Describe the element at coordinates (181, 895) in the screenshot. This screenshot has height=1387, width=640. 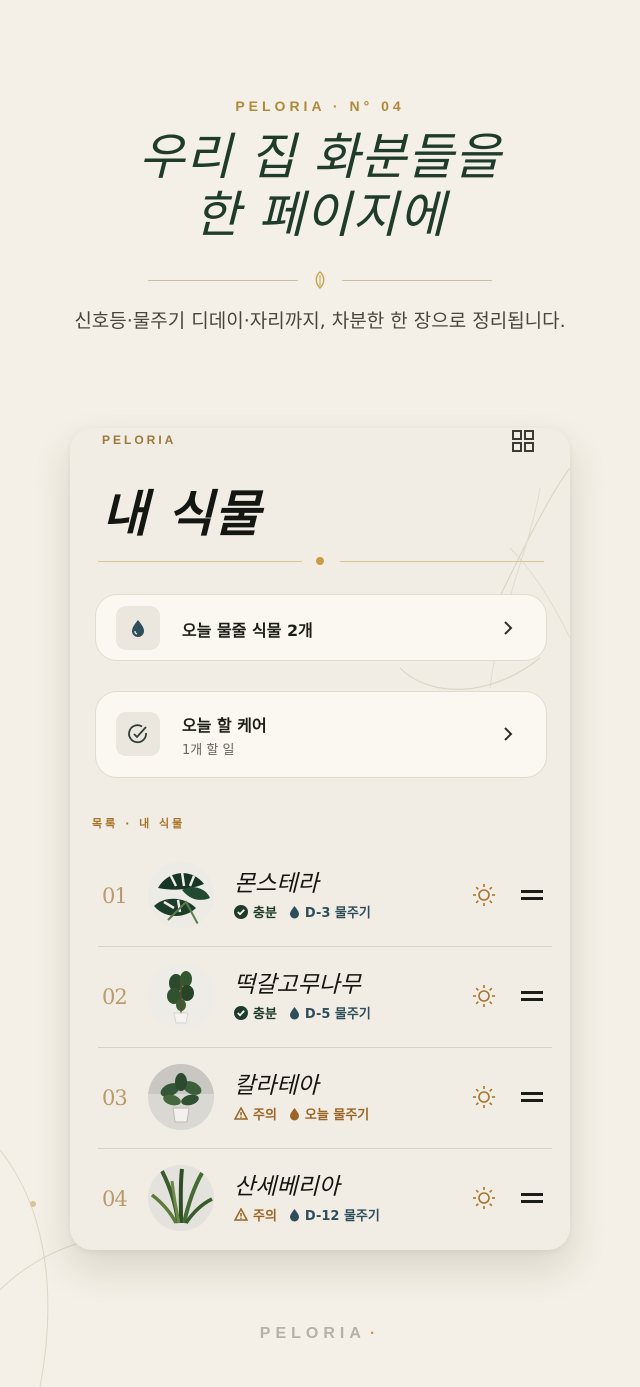
I see `plant-photo-monstera` at that location.